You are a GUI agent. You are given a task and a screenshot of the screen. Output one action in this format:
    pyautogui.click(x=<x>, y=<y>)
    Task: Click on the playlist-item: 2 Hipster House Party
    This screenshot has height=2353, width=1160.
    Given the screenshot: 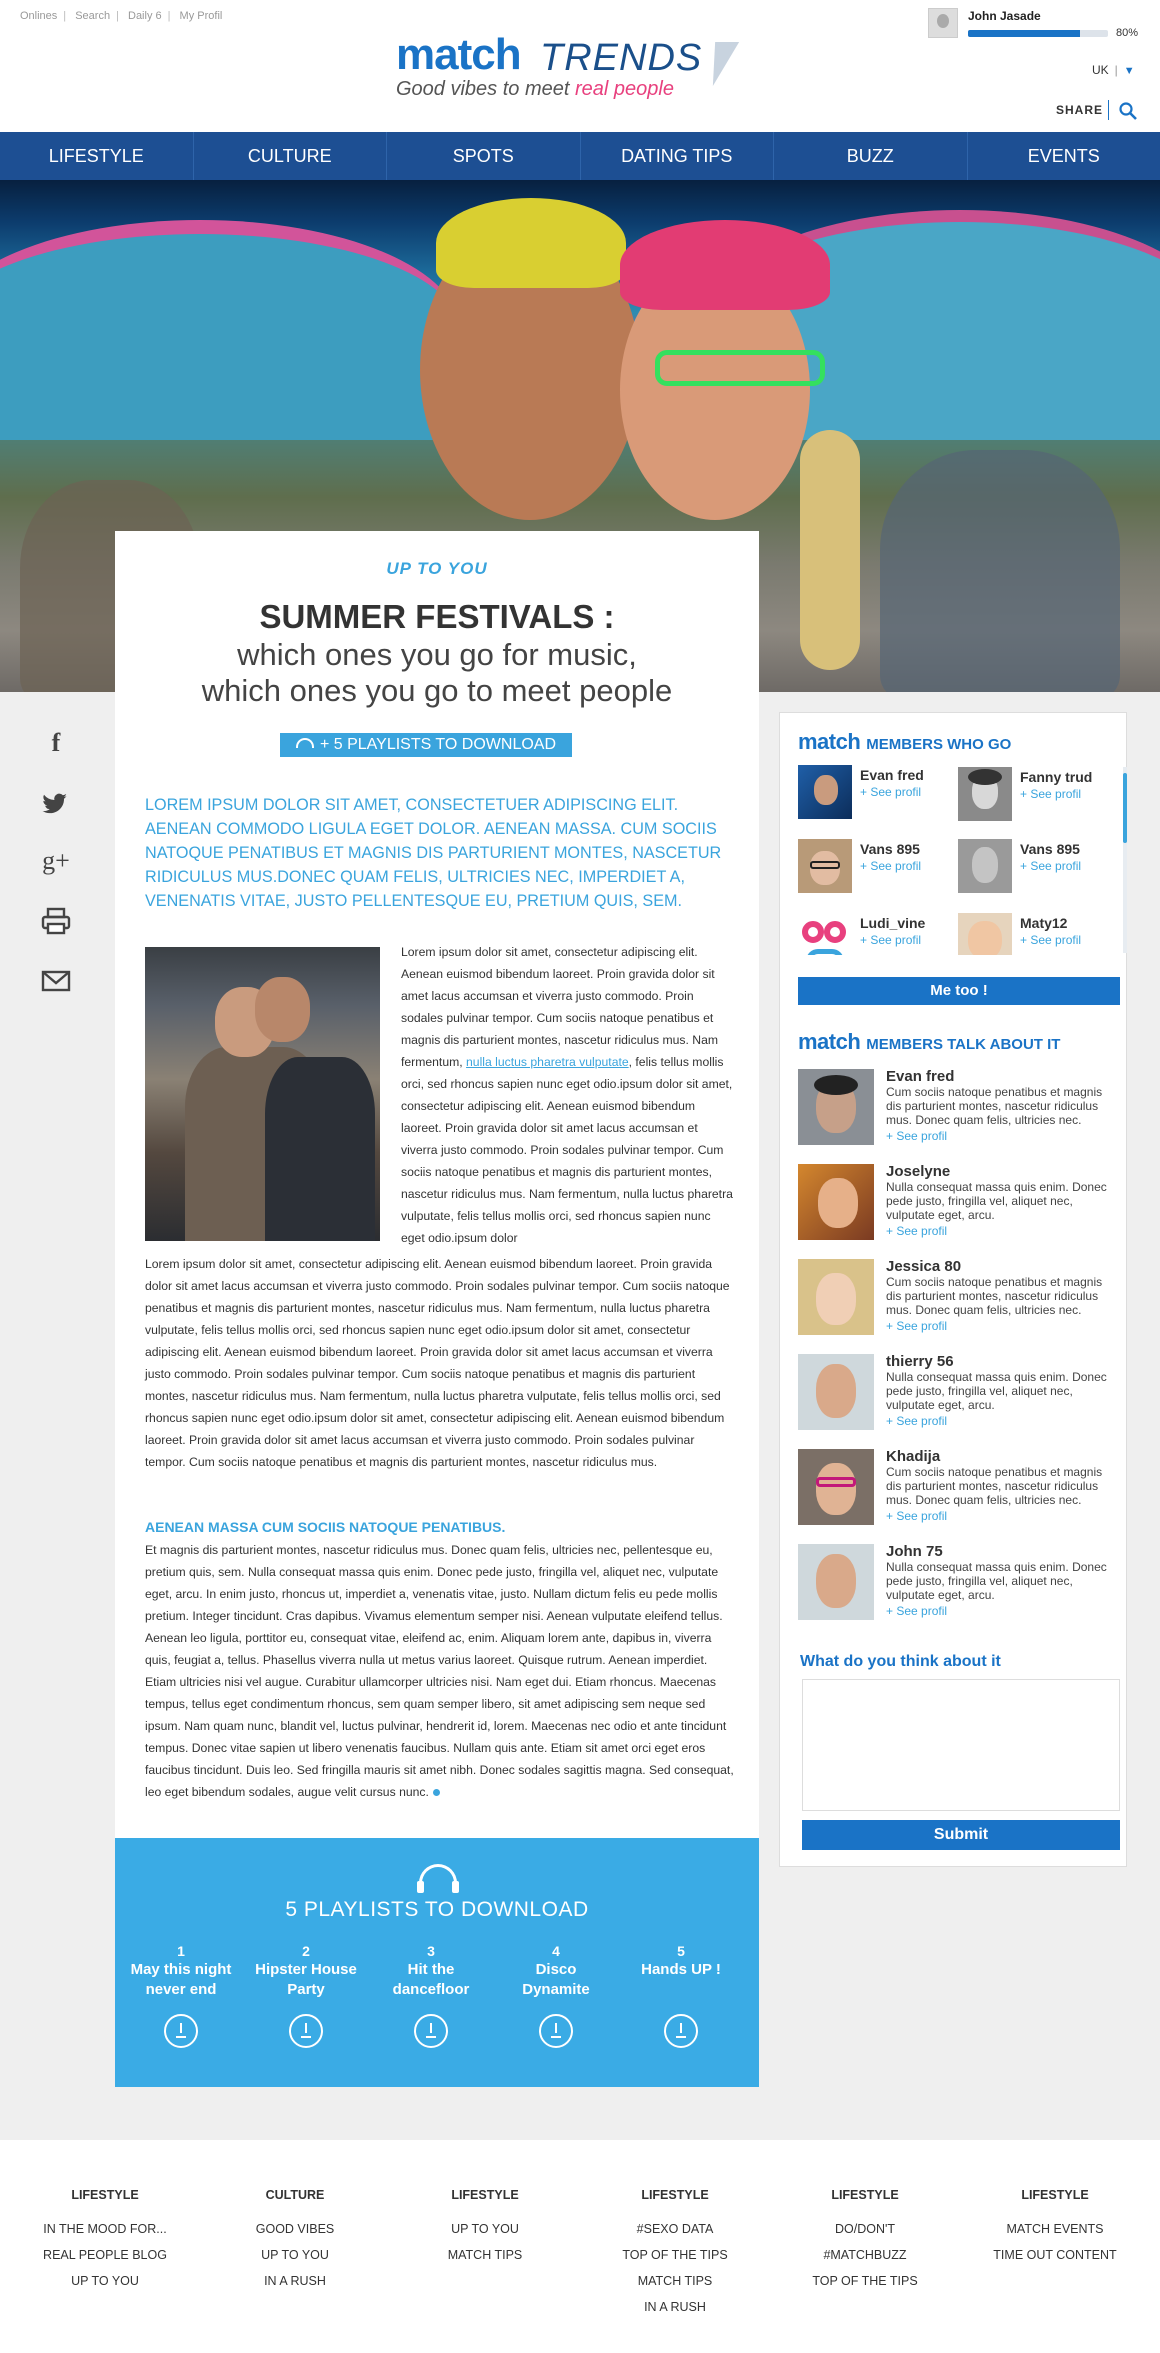 What is the action you would take?
    pyautogui.click(x=306, y=1995)
    